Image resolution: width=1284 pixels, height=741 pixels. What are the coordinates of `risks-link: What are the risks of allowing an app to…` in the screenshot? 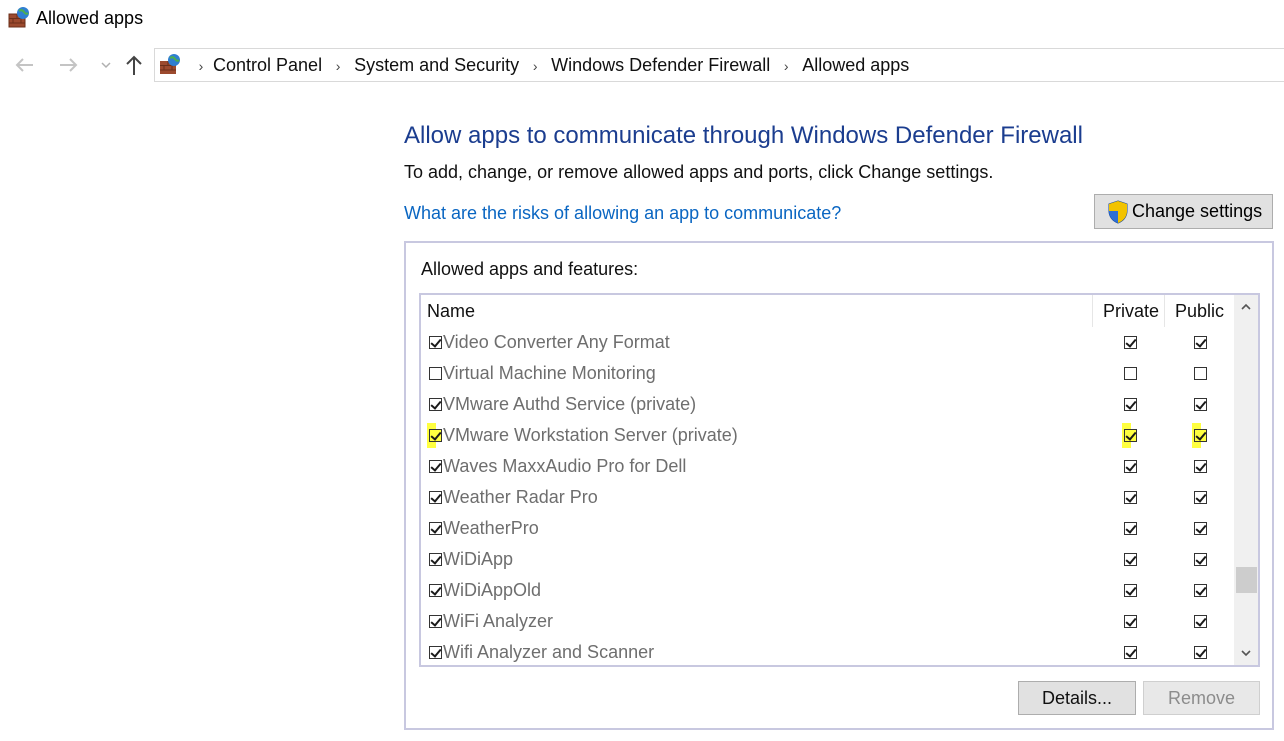 It's located at (622, 213).